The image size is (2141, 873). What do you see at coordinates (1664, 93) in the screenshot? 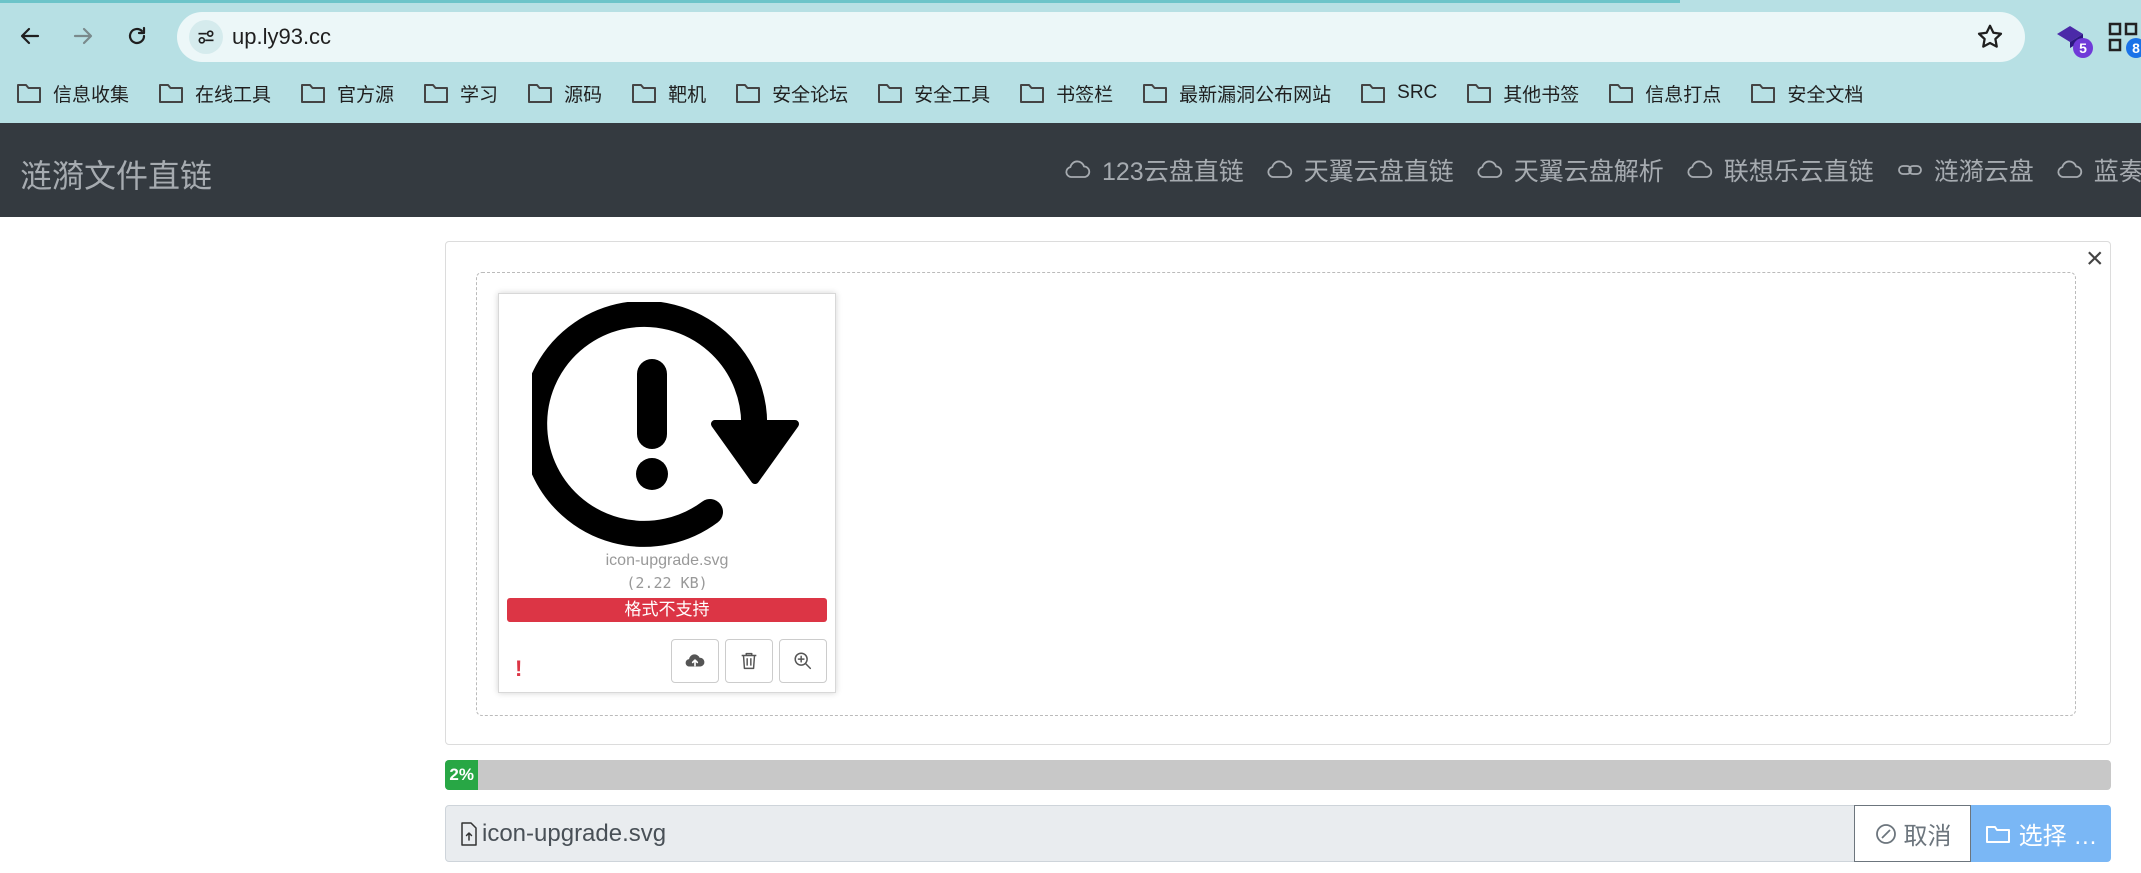
I see `bookmark-folder: 信息打点` at bounding box center [1664, 93].